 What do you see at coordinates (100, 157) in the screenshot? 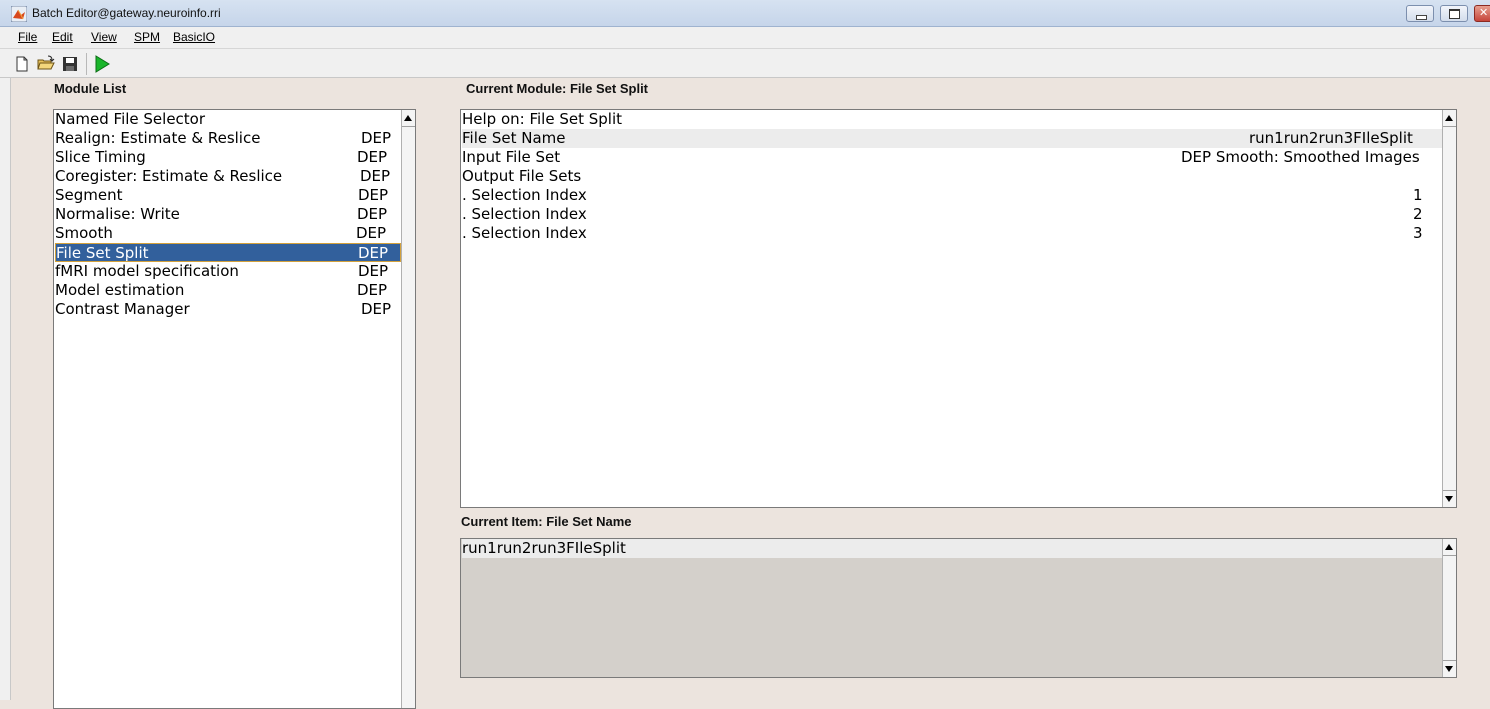
I see `module-name: Slice Timing` at bounding box center [100, 157].